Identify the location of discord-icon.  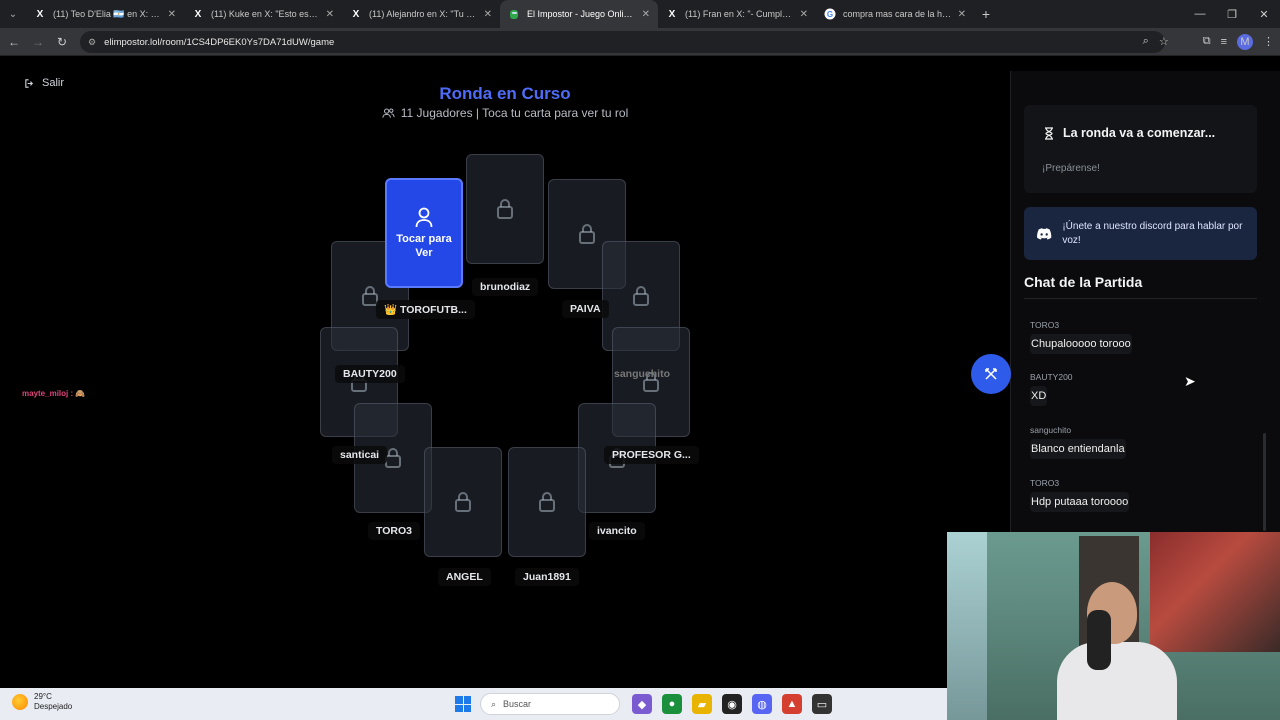
(1044, 233).